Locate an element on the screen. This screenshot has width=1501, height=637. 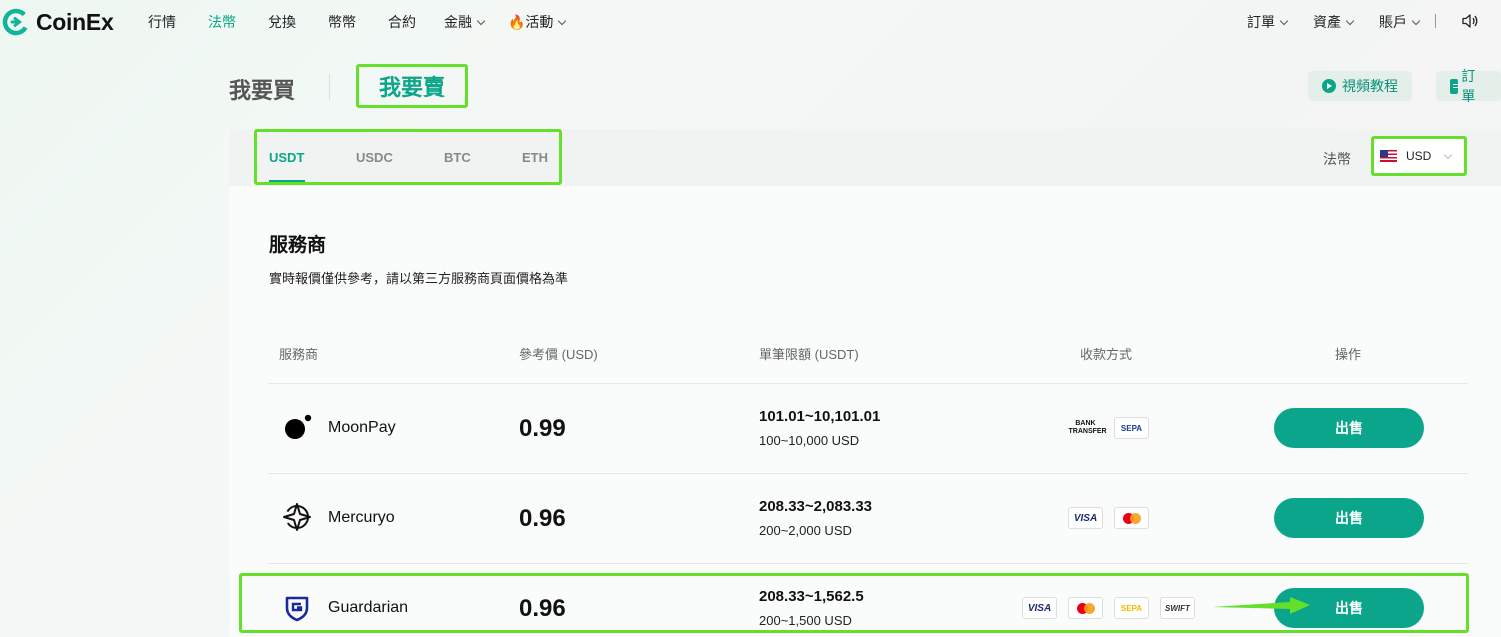
col-header-limit: 單筆限額 (USDT) is located at coordinates (809, 354).